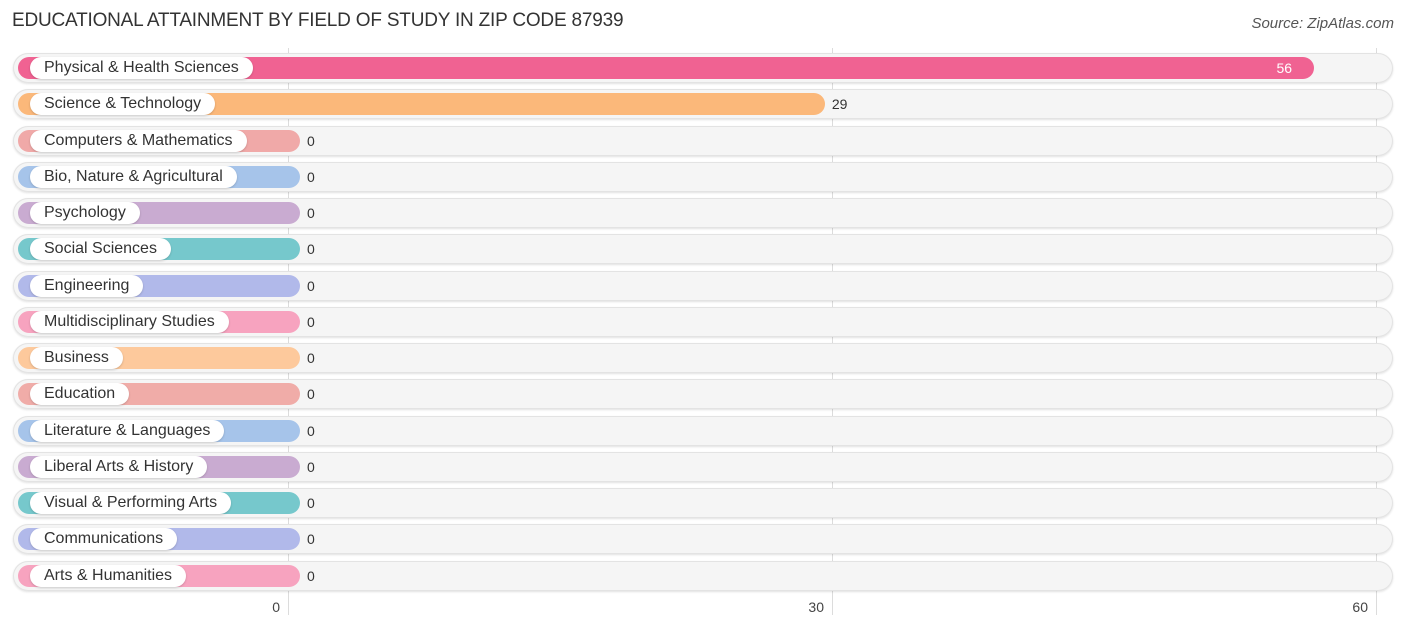 Image resolution: width=1406 pixels, height=631 pixels. What do you see at coordinates (141, 68) in the screenshot?
I see `category-label: Physical & Health Sciences` at bounding box center [141, 68].